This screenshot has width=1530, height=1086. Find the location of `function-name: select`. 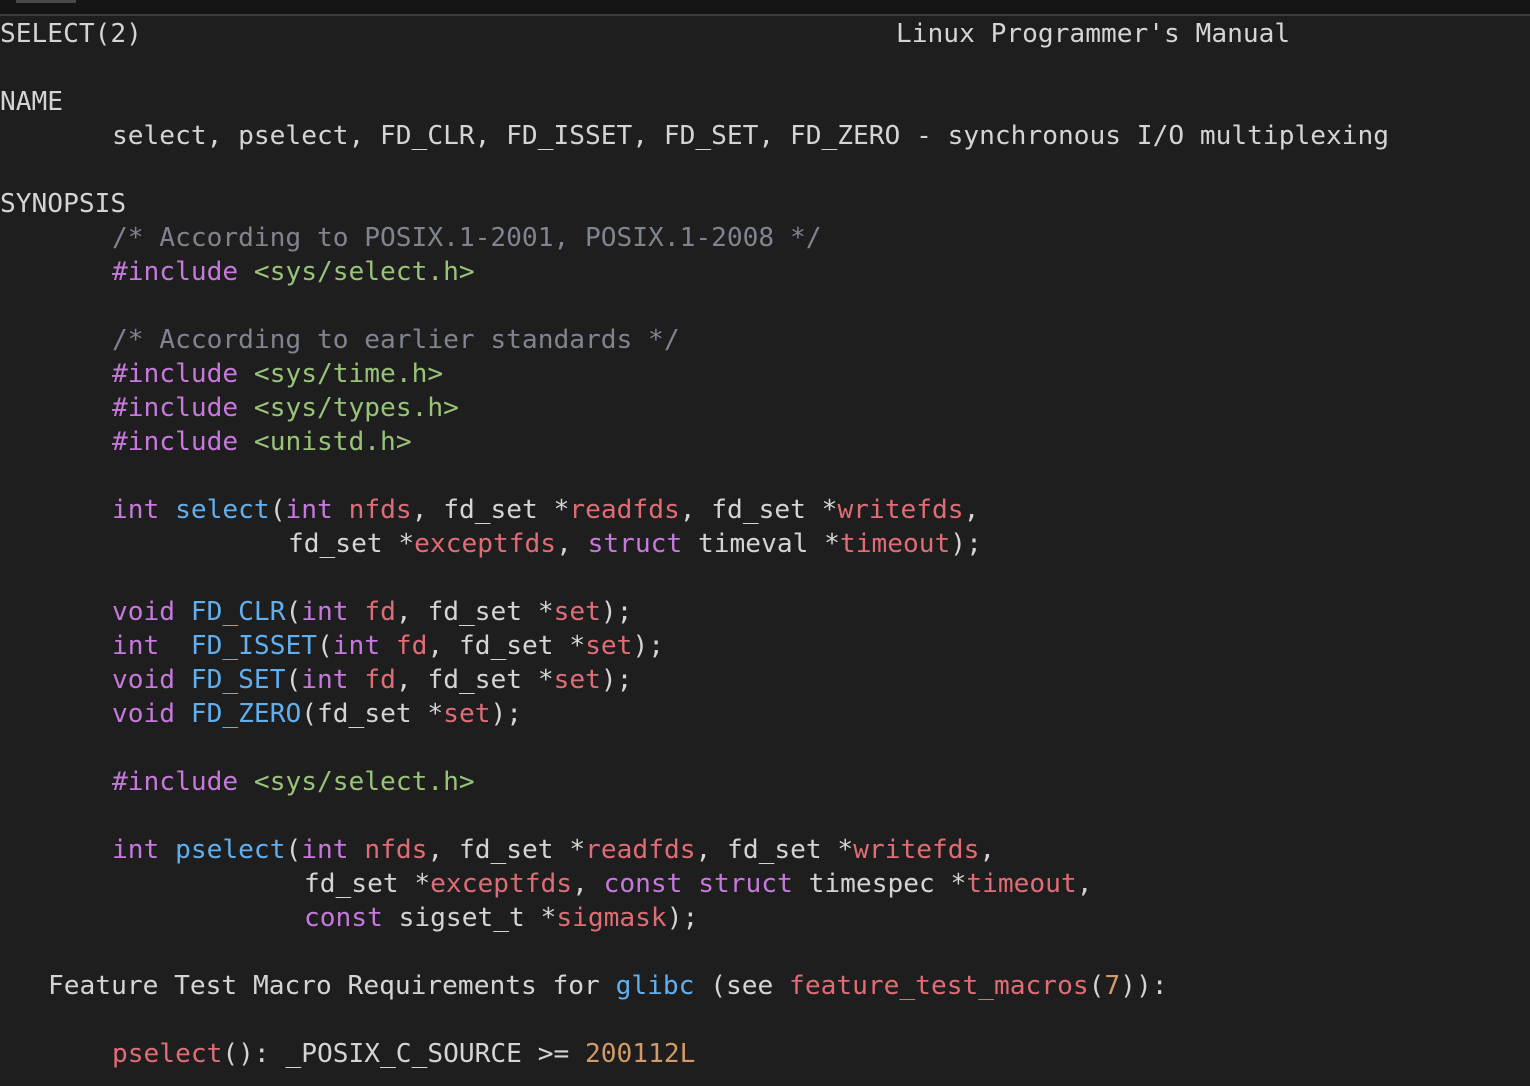

function-name: select is located at coordinates (222, 510).